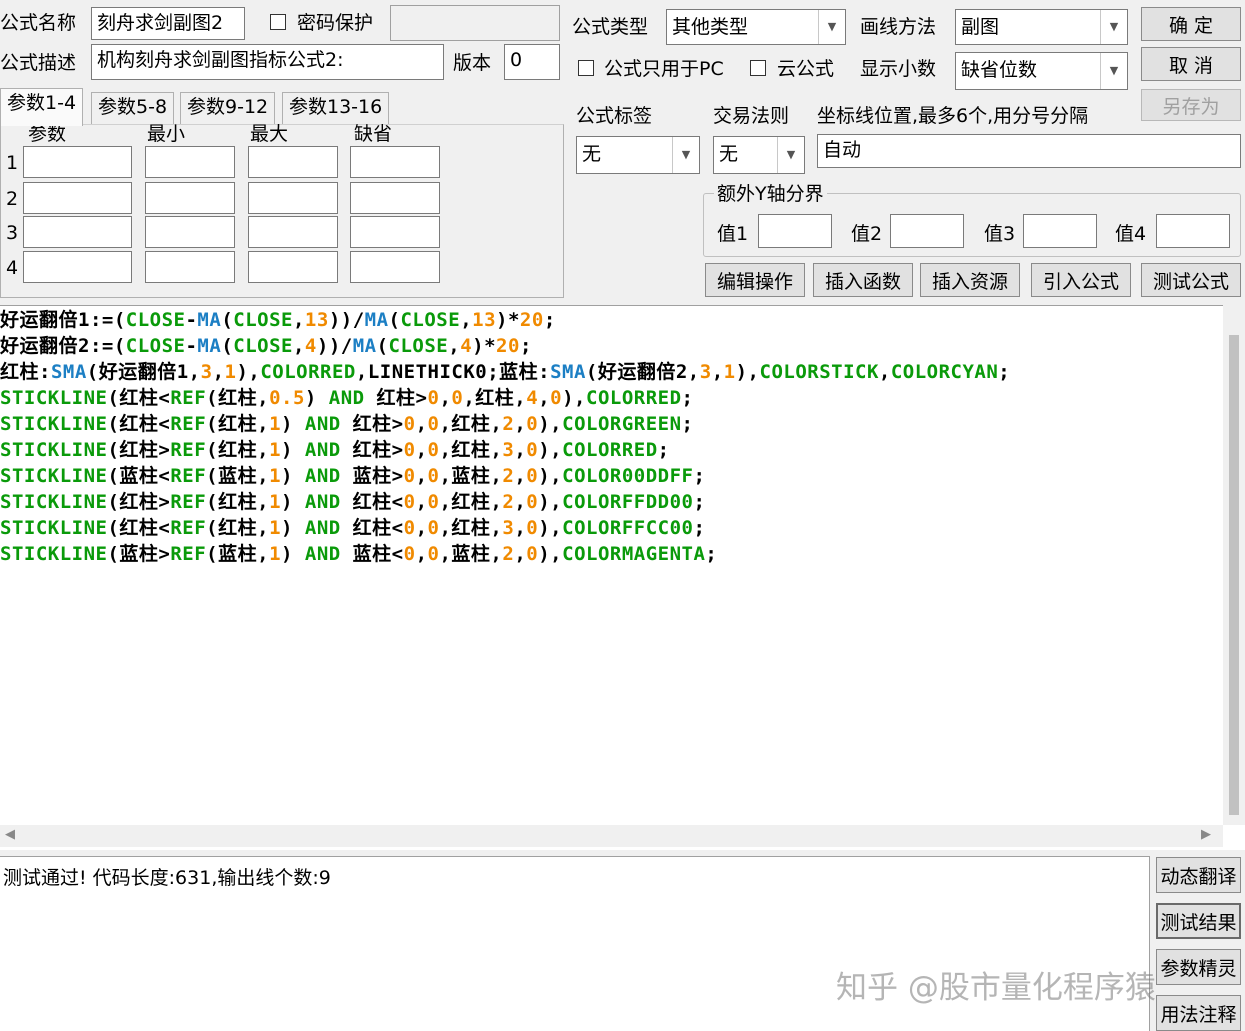 This screenshot has width=1245, height=1031. What do you see at coordinates (475, 23) in the screenshot?
I see `password-input` at bounding box center [475, 23].